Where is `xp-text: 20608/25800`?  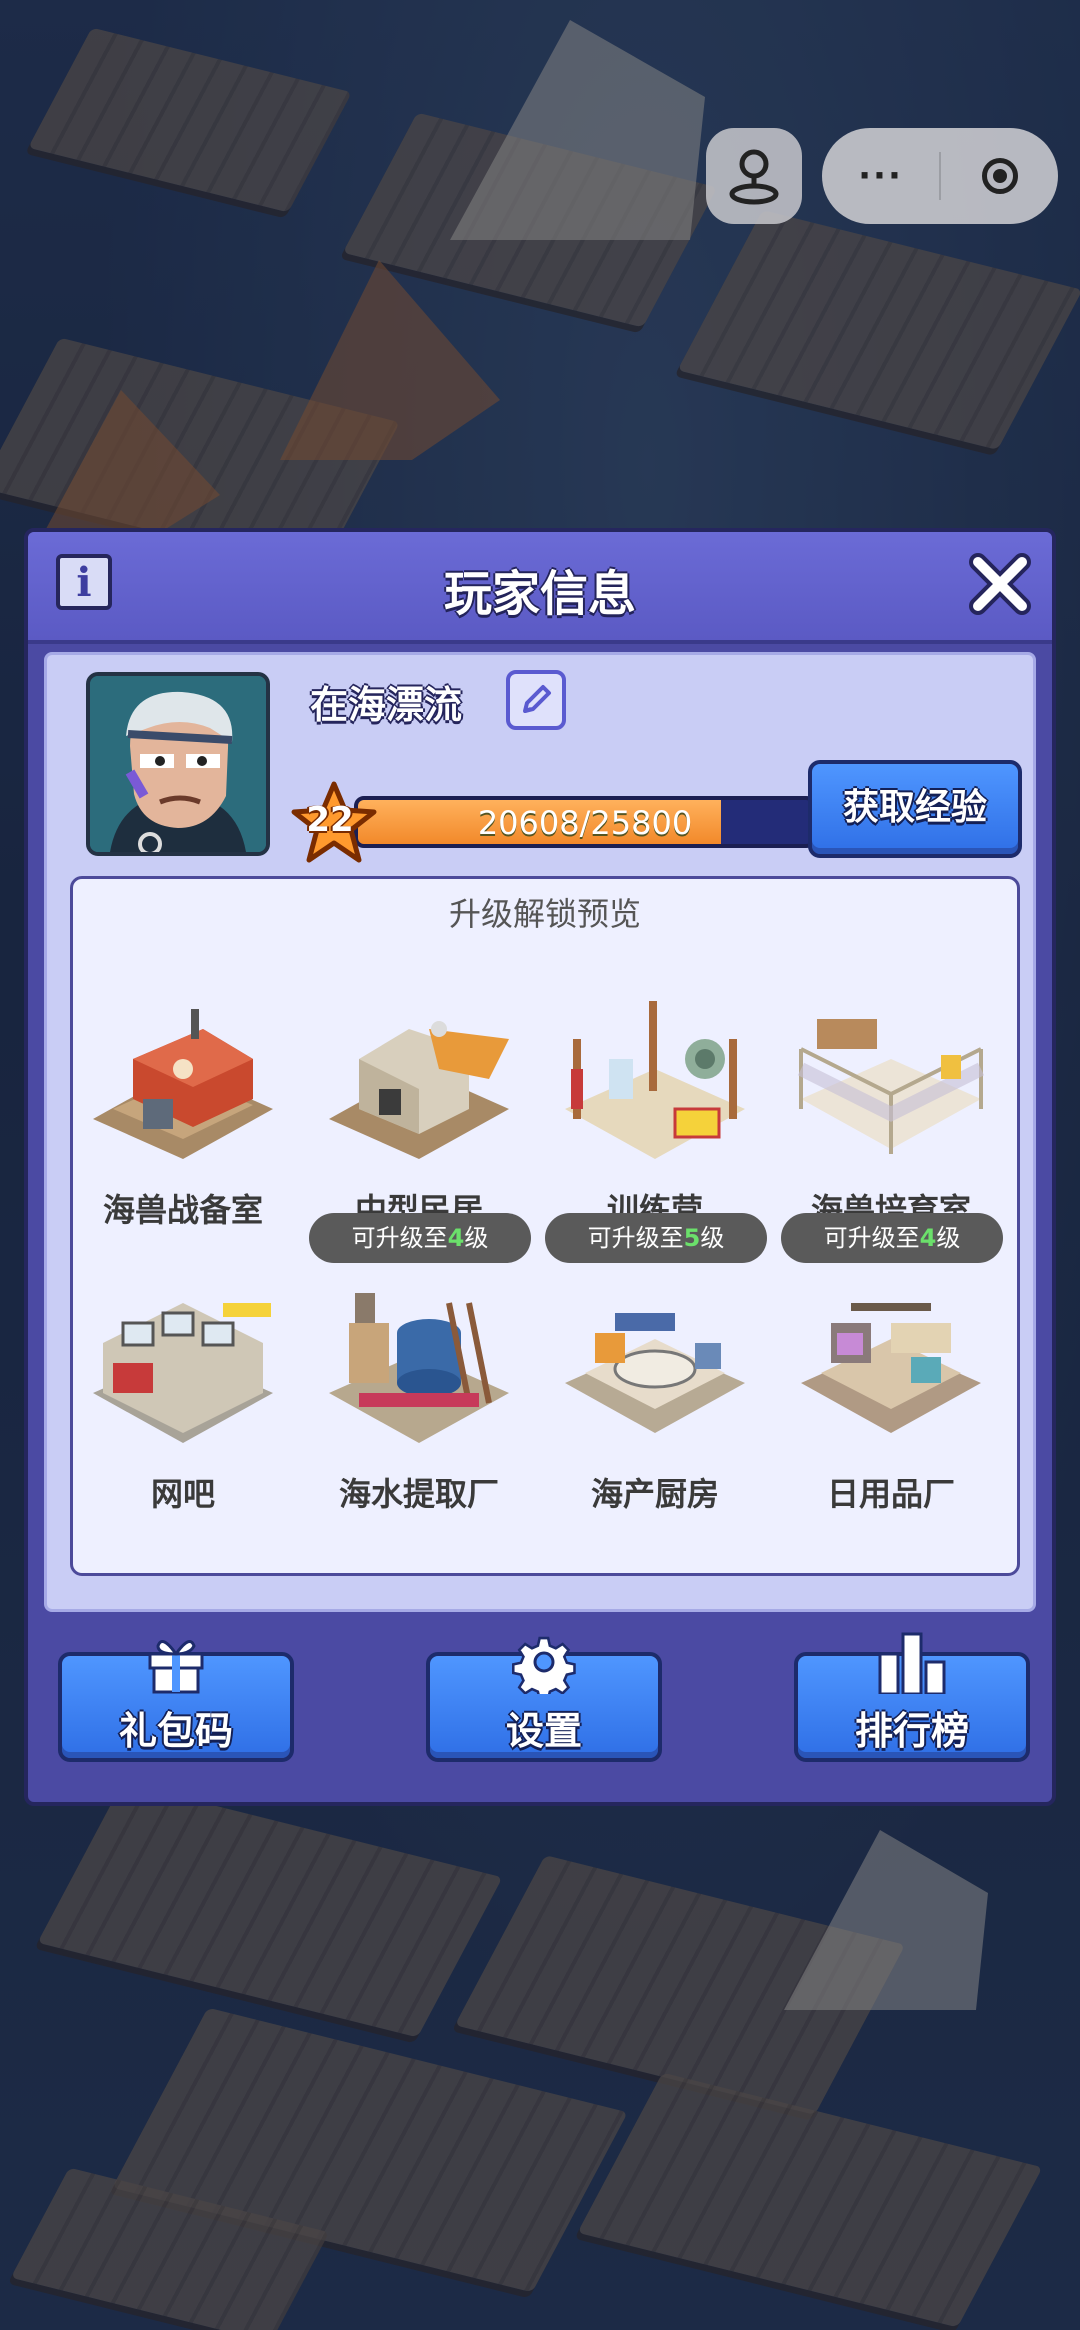
xp-text: 20608/25800 is located at coordinates (585, 823).